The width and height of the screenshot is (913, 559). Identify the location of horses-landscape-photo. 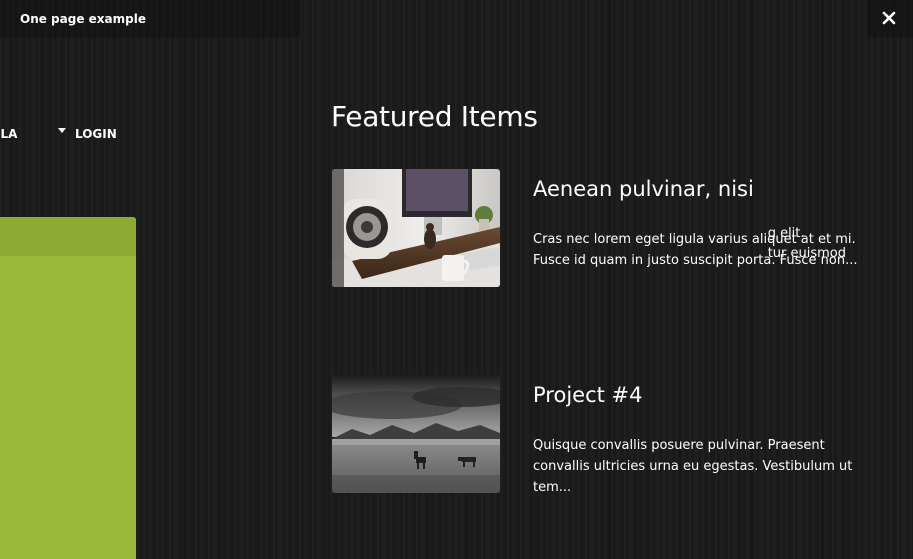
(416, 434).